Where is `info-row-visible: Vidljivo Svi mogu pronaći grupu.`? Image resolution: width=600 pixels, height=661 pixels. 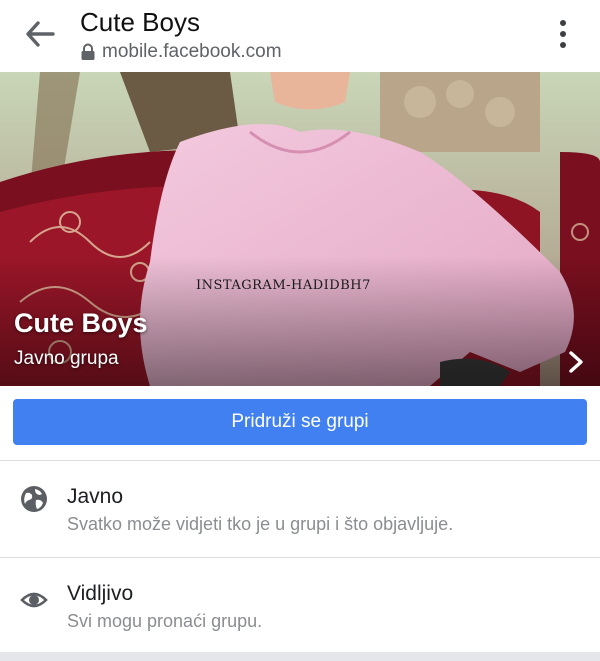
info-row-visible: Vidljivo Svi mogu pronaći grupu. is located at coordinates (300, 606).